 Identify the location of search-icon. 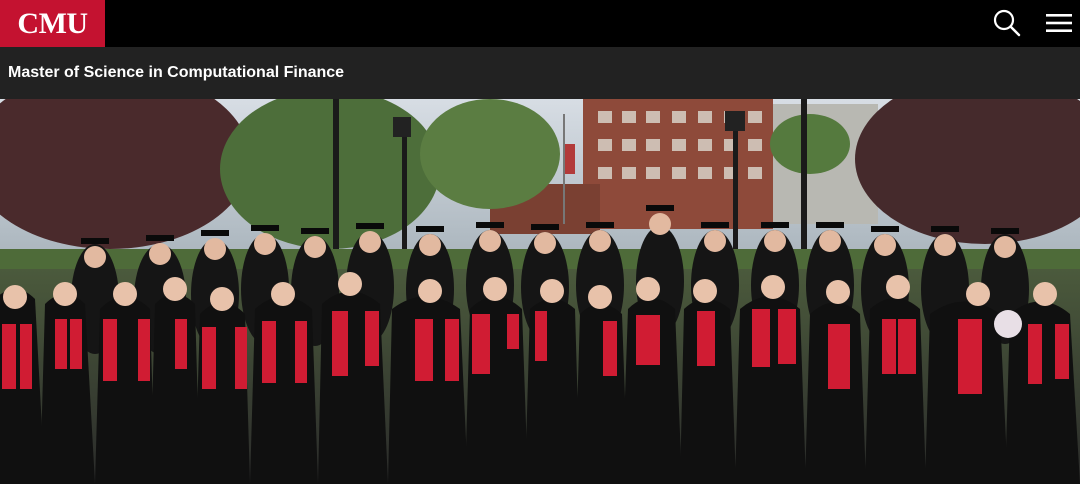
(1007, 23).